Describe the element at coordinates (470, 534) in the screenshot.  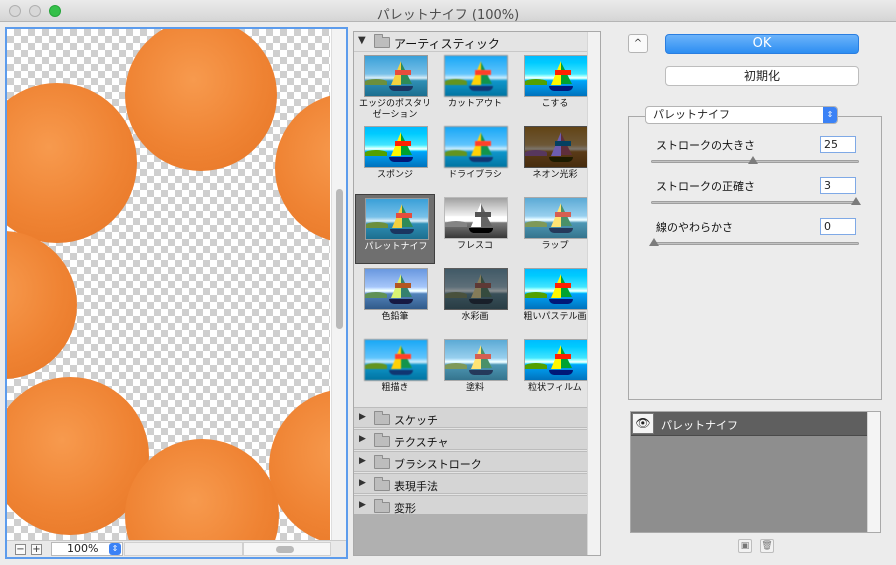
I see `gallery-empty-area` at that location.